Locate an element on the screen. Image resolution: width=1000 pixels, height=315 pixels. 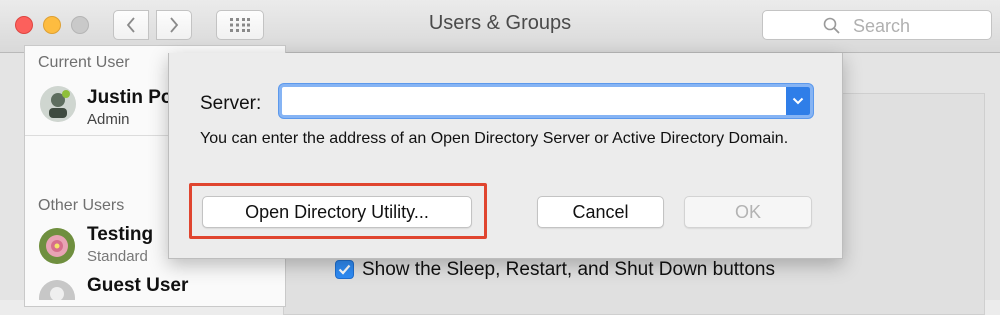
list-item: Guest User is located at coordinates (154, 285).